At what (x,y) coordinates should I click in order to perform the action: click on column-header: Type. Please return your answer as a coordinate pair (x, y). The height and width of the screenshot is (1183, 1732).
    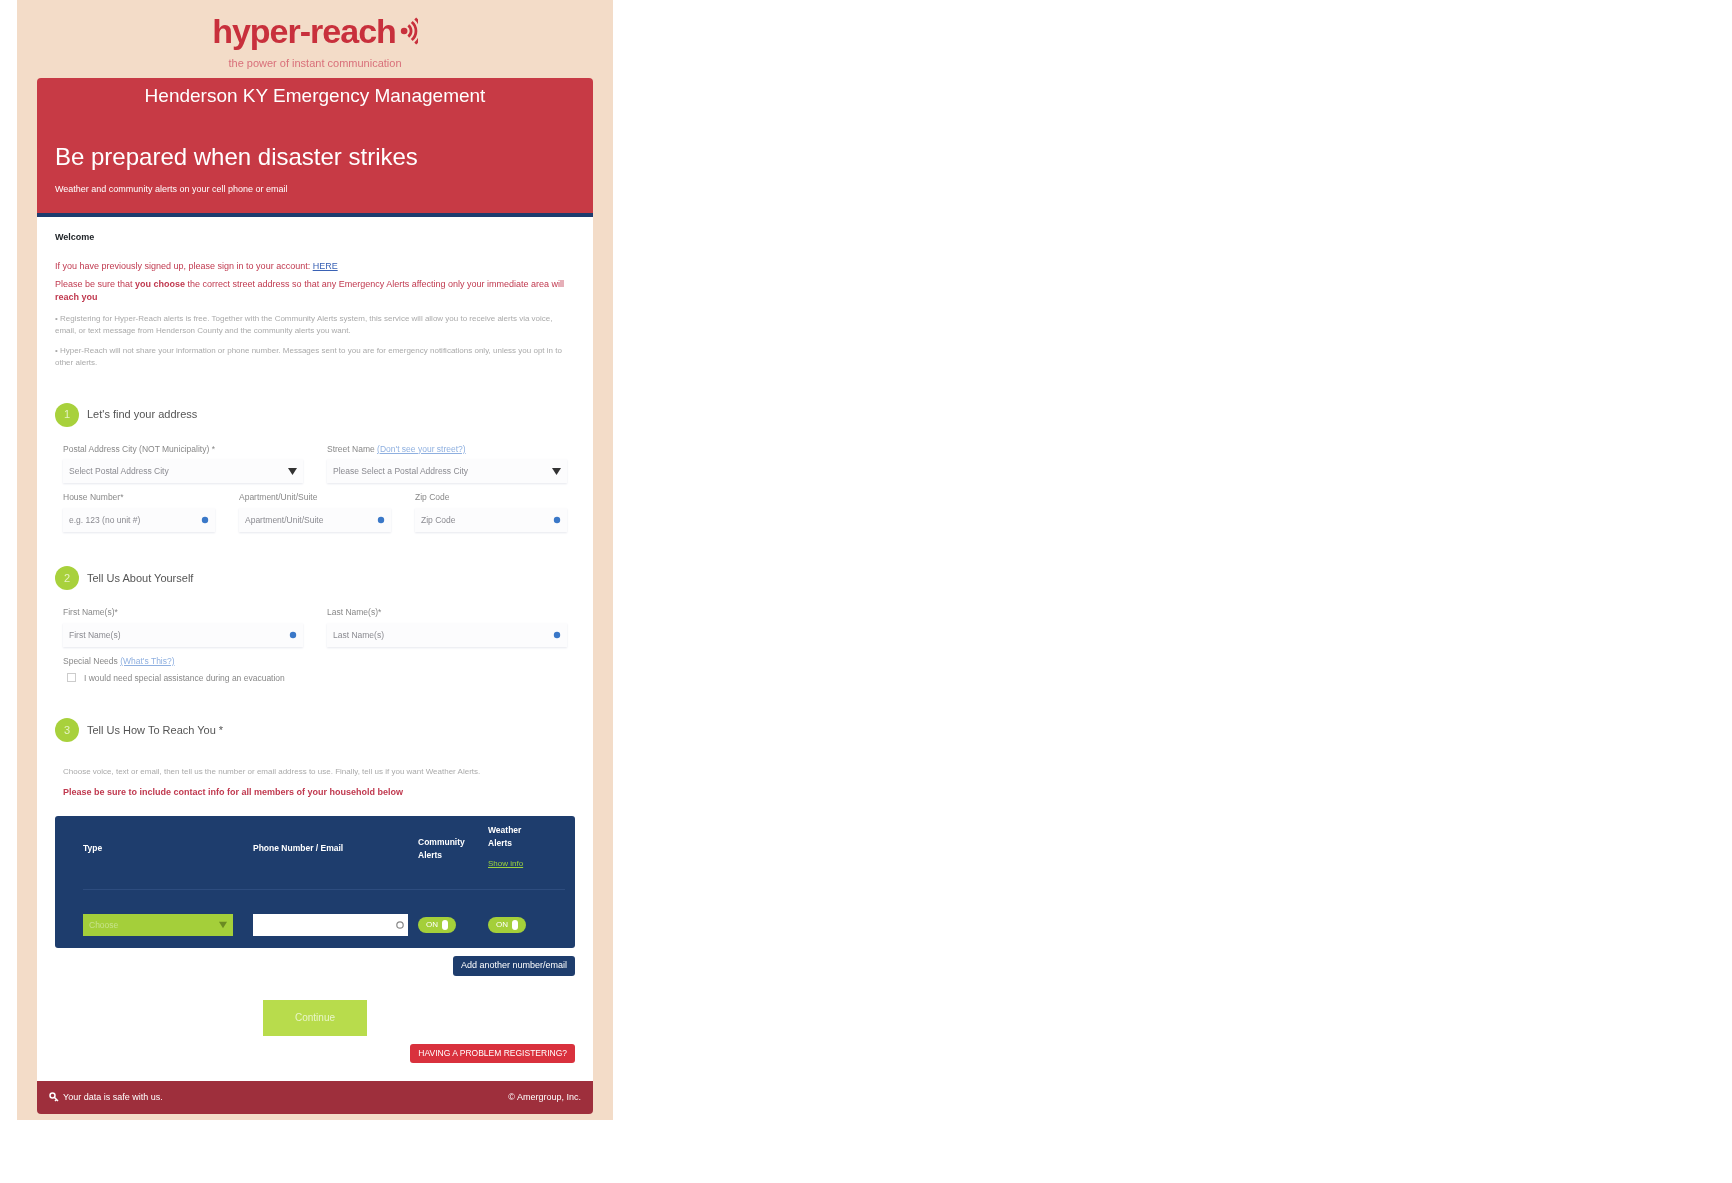
    Looking at the image, I should click on (93, 848).